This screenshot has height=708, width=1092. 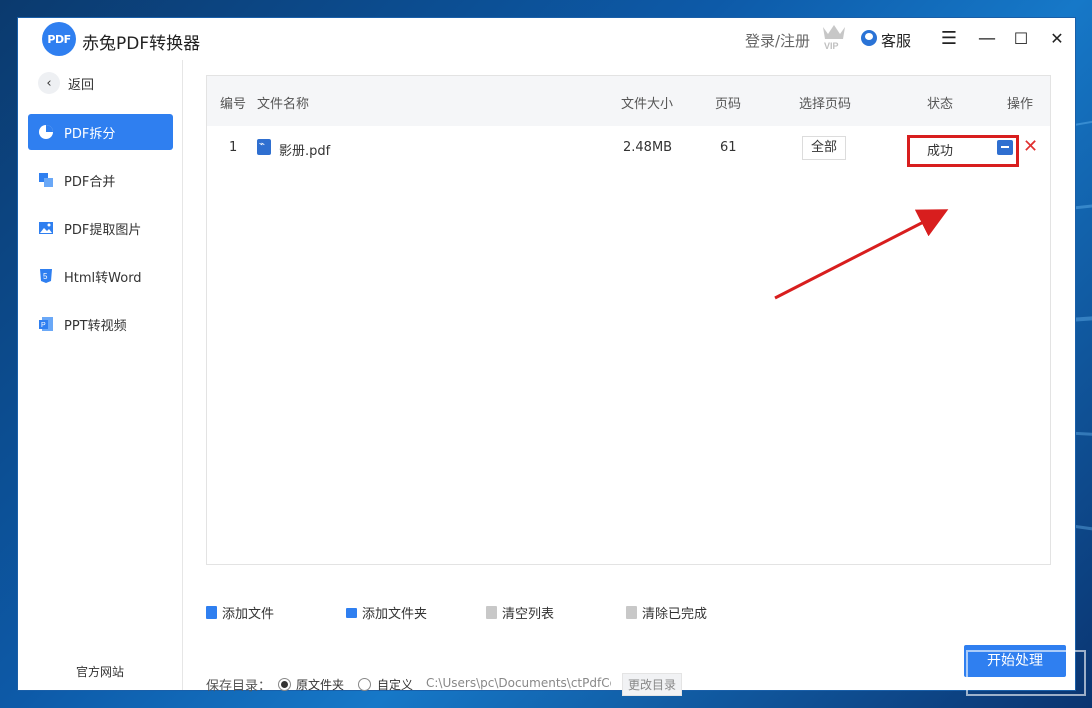 I want to click on maximize-button: ☐, so click(x=1021, y=39).